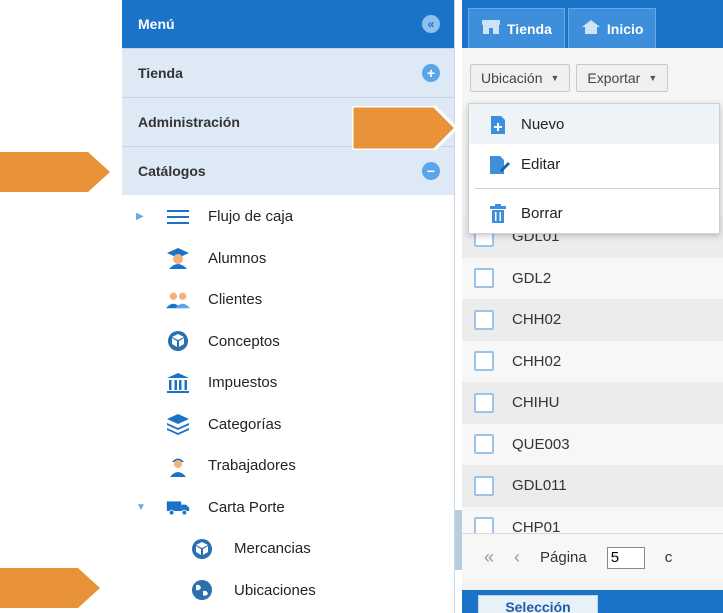  What do you see at coordinates (594, 213) in the screenshot?
I see `menu-item-borrar: Borrar` at bounding box center [594, 213].